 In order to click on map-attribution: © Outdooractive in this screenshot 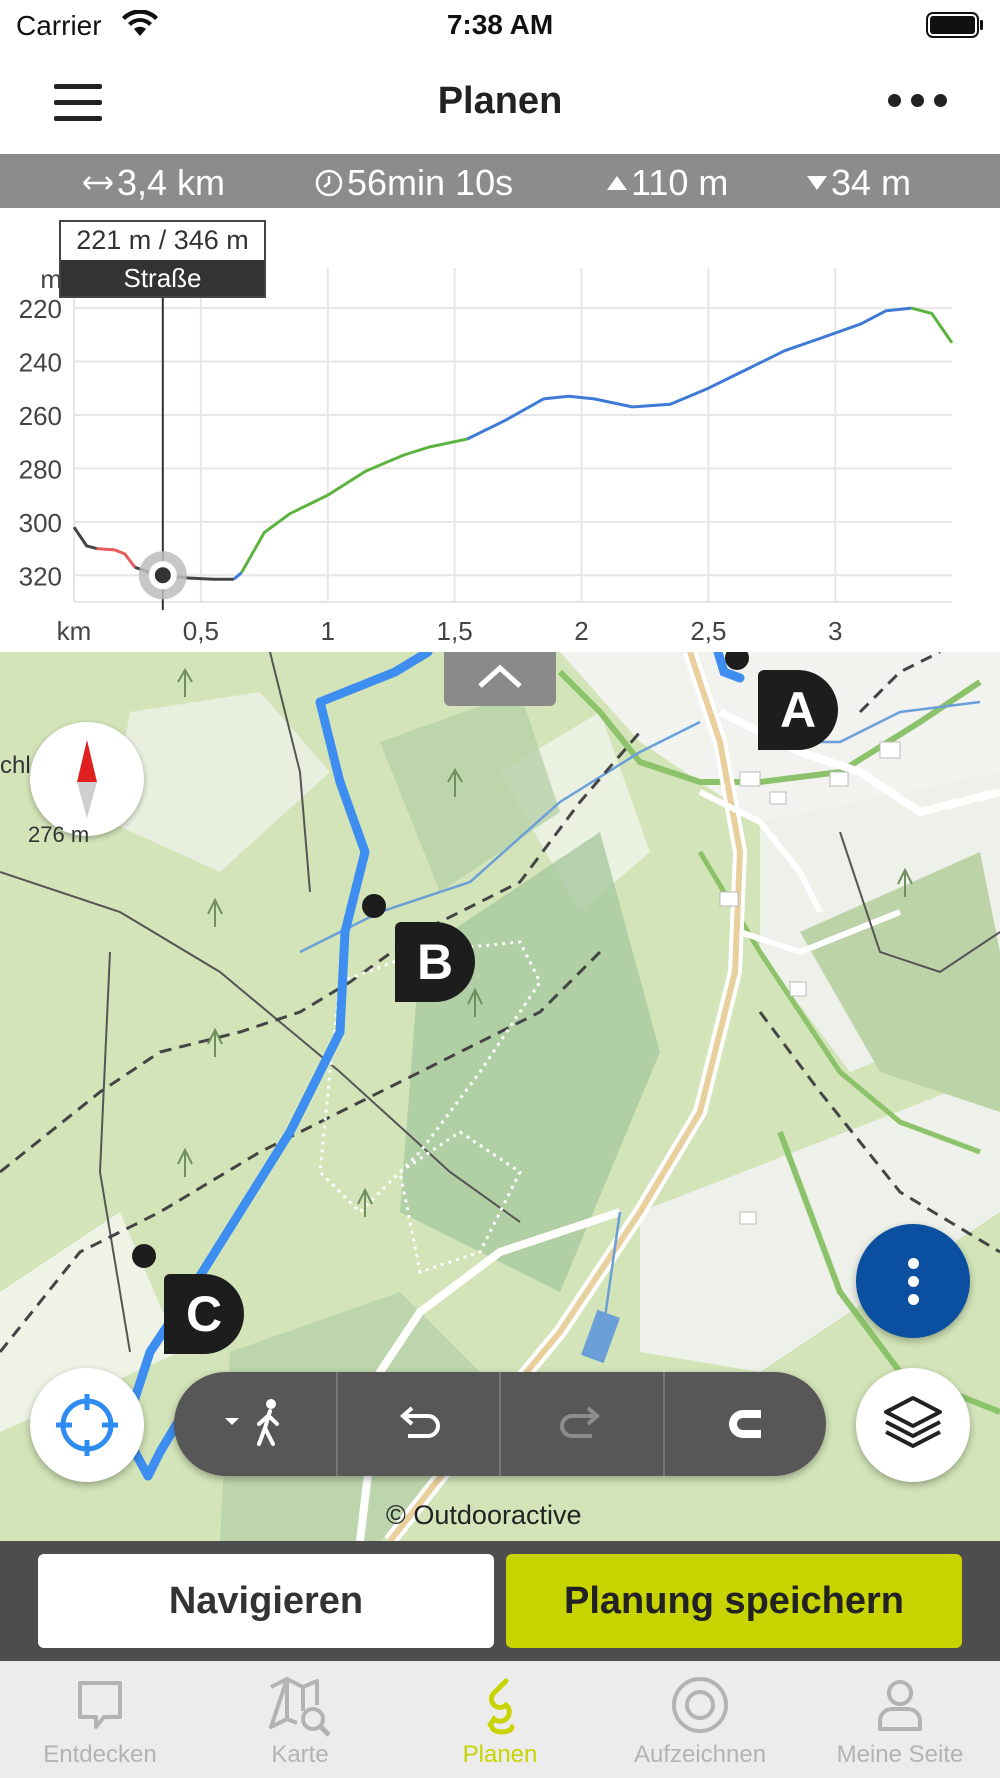, I will do `click(484, 1515)`.